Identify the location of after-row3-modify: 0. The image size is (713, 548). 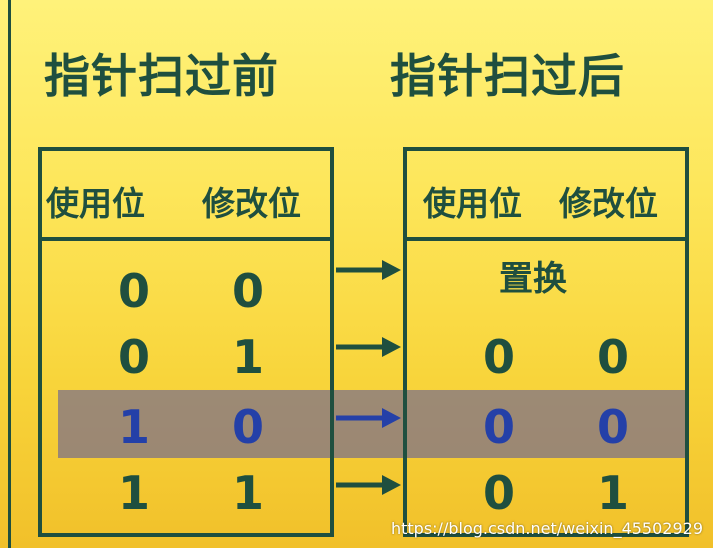
(612, 427).